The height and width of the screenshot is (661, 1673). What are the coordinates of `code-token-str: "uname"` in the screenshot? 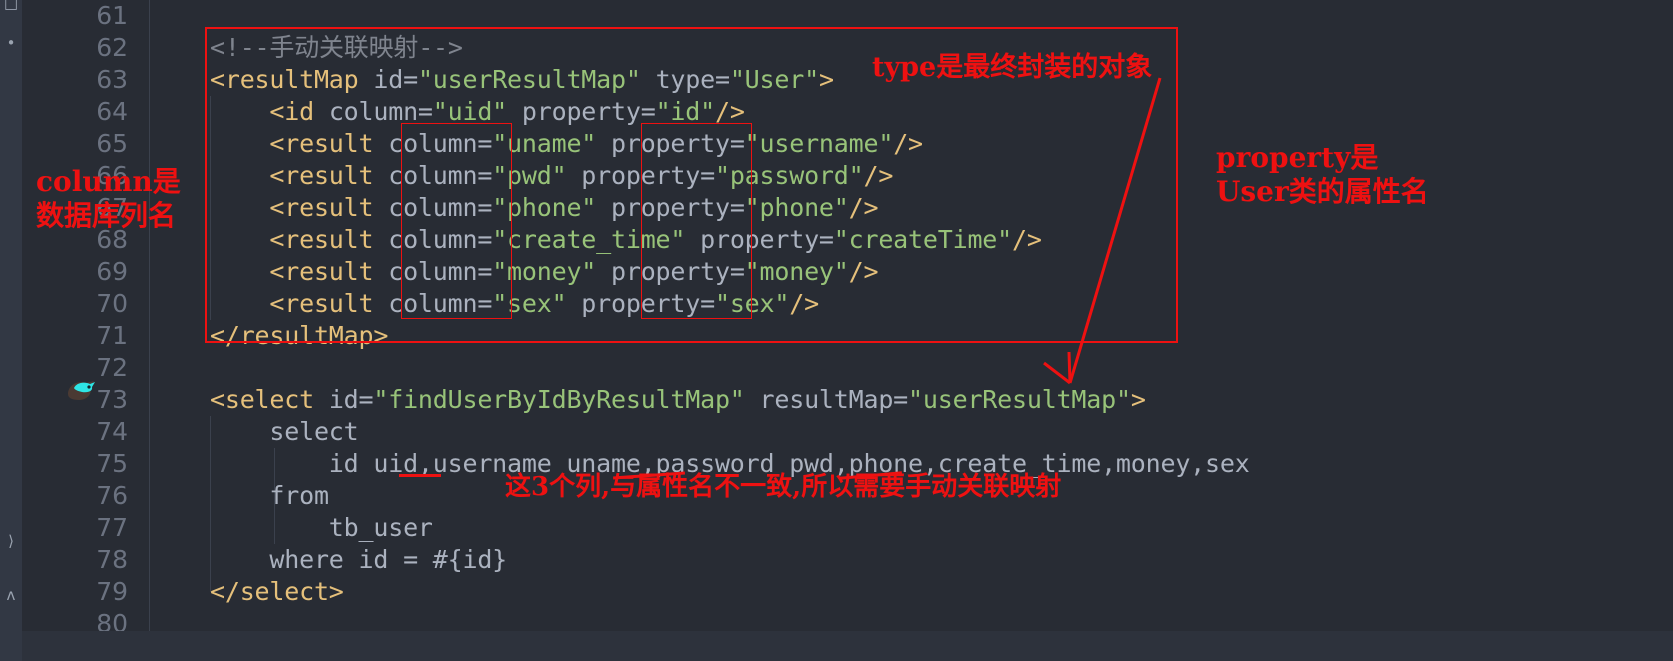 It's located at (544, 143).